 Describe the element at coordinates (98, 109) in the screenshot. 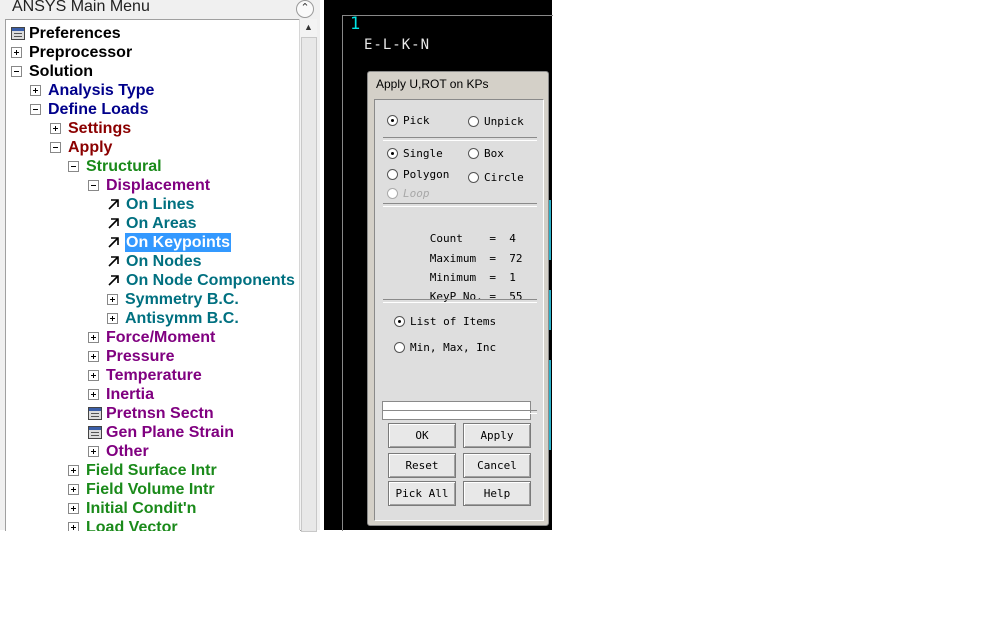

I see `menu-item-label: Define Loads` at that location.